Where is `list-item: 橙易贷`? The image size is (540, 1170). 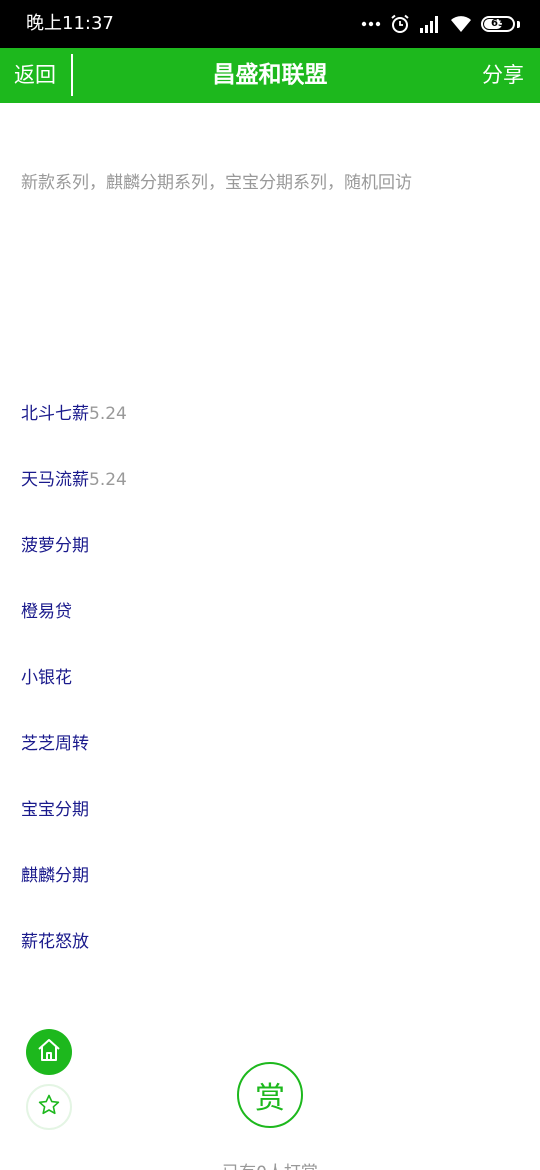
list-item: 橙易贷 is located at coordinates (74, 632).